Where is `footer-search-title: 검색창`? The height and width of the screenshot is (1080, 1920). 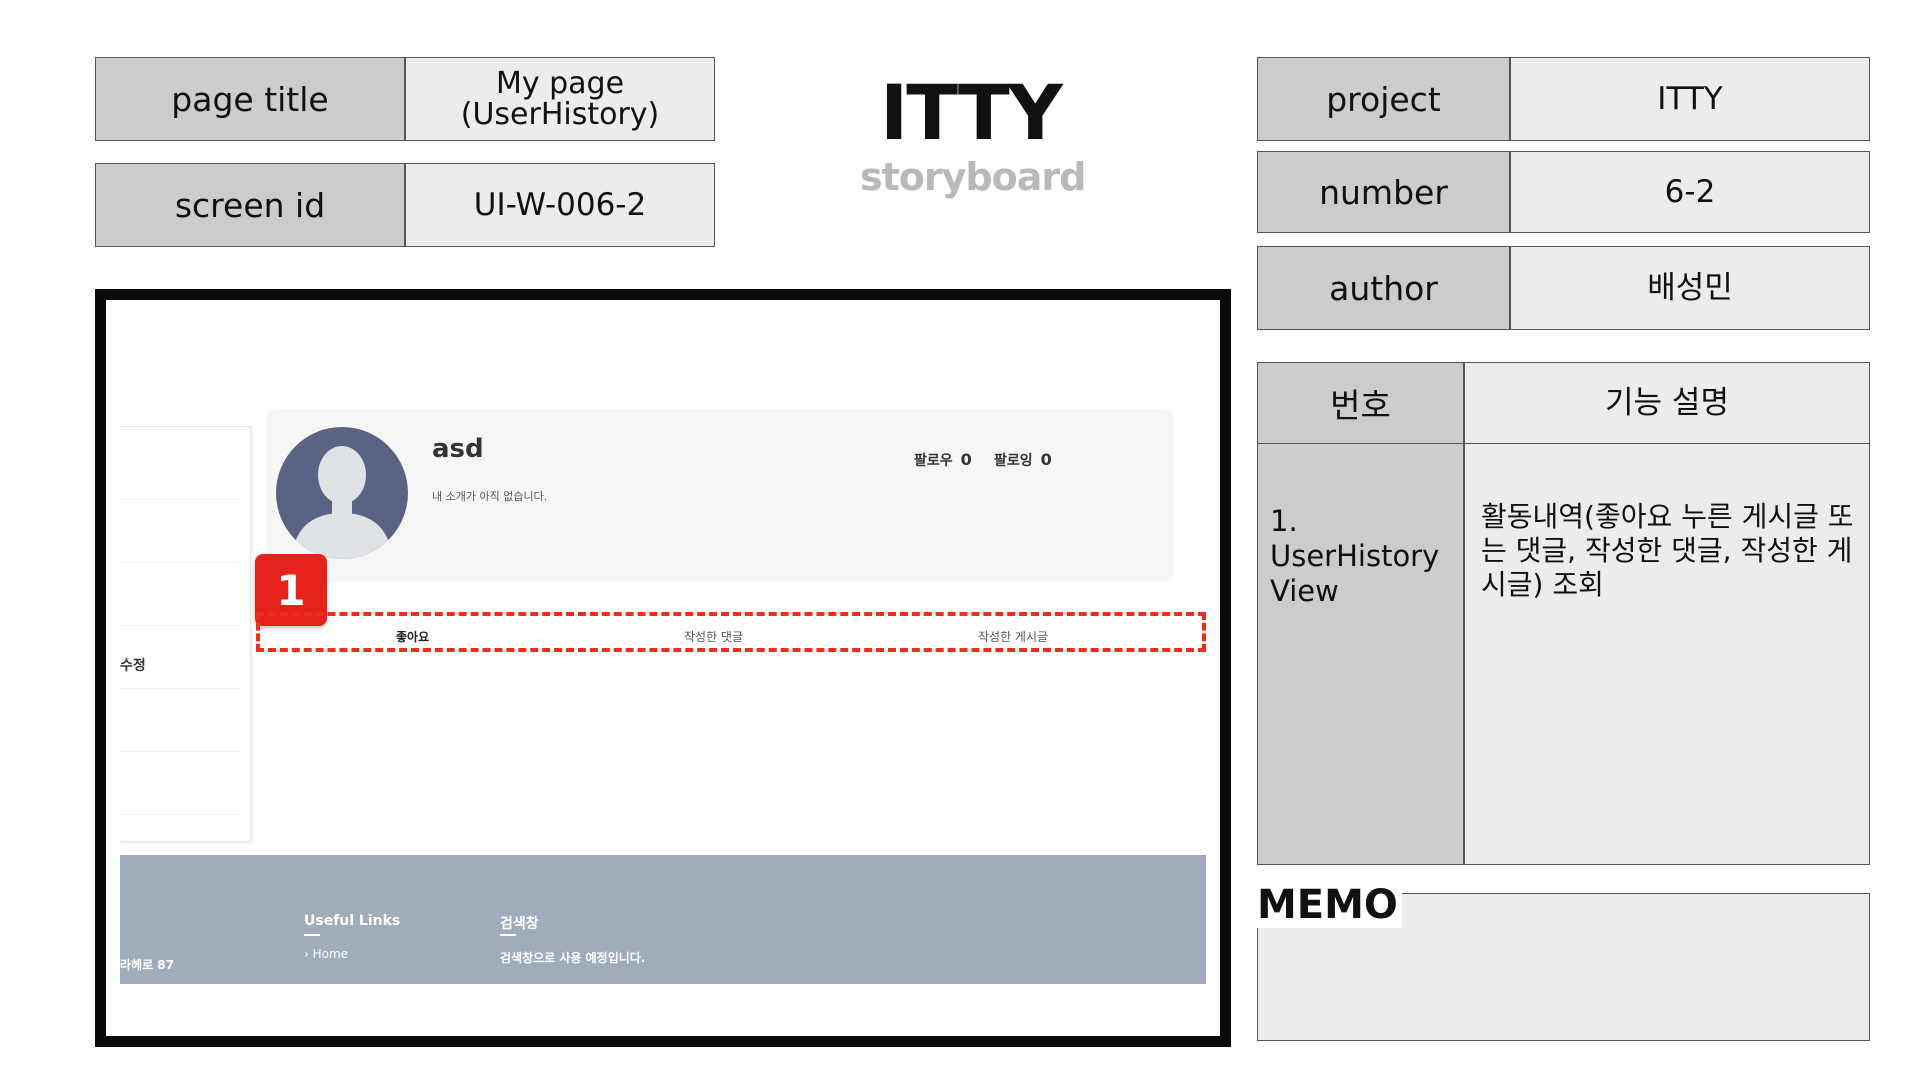 footer-search-title: 검색창 is located at coordinates (519, 924).